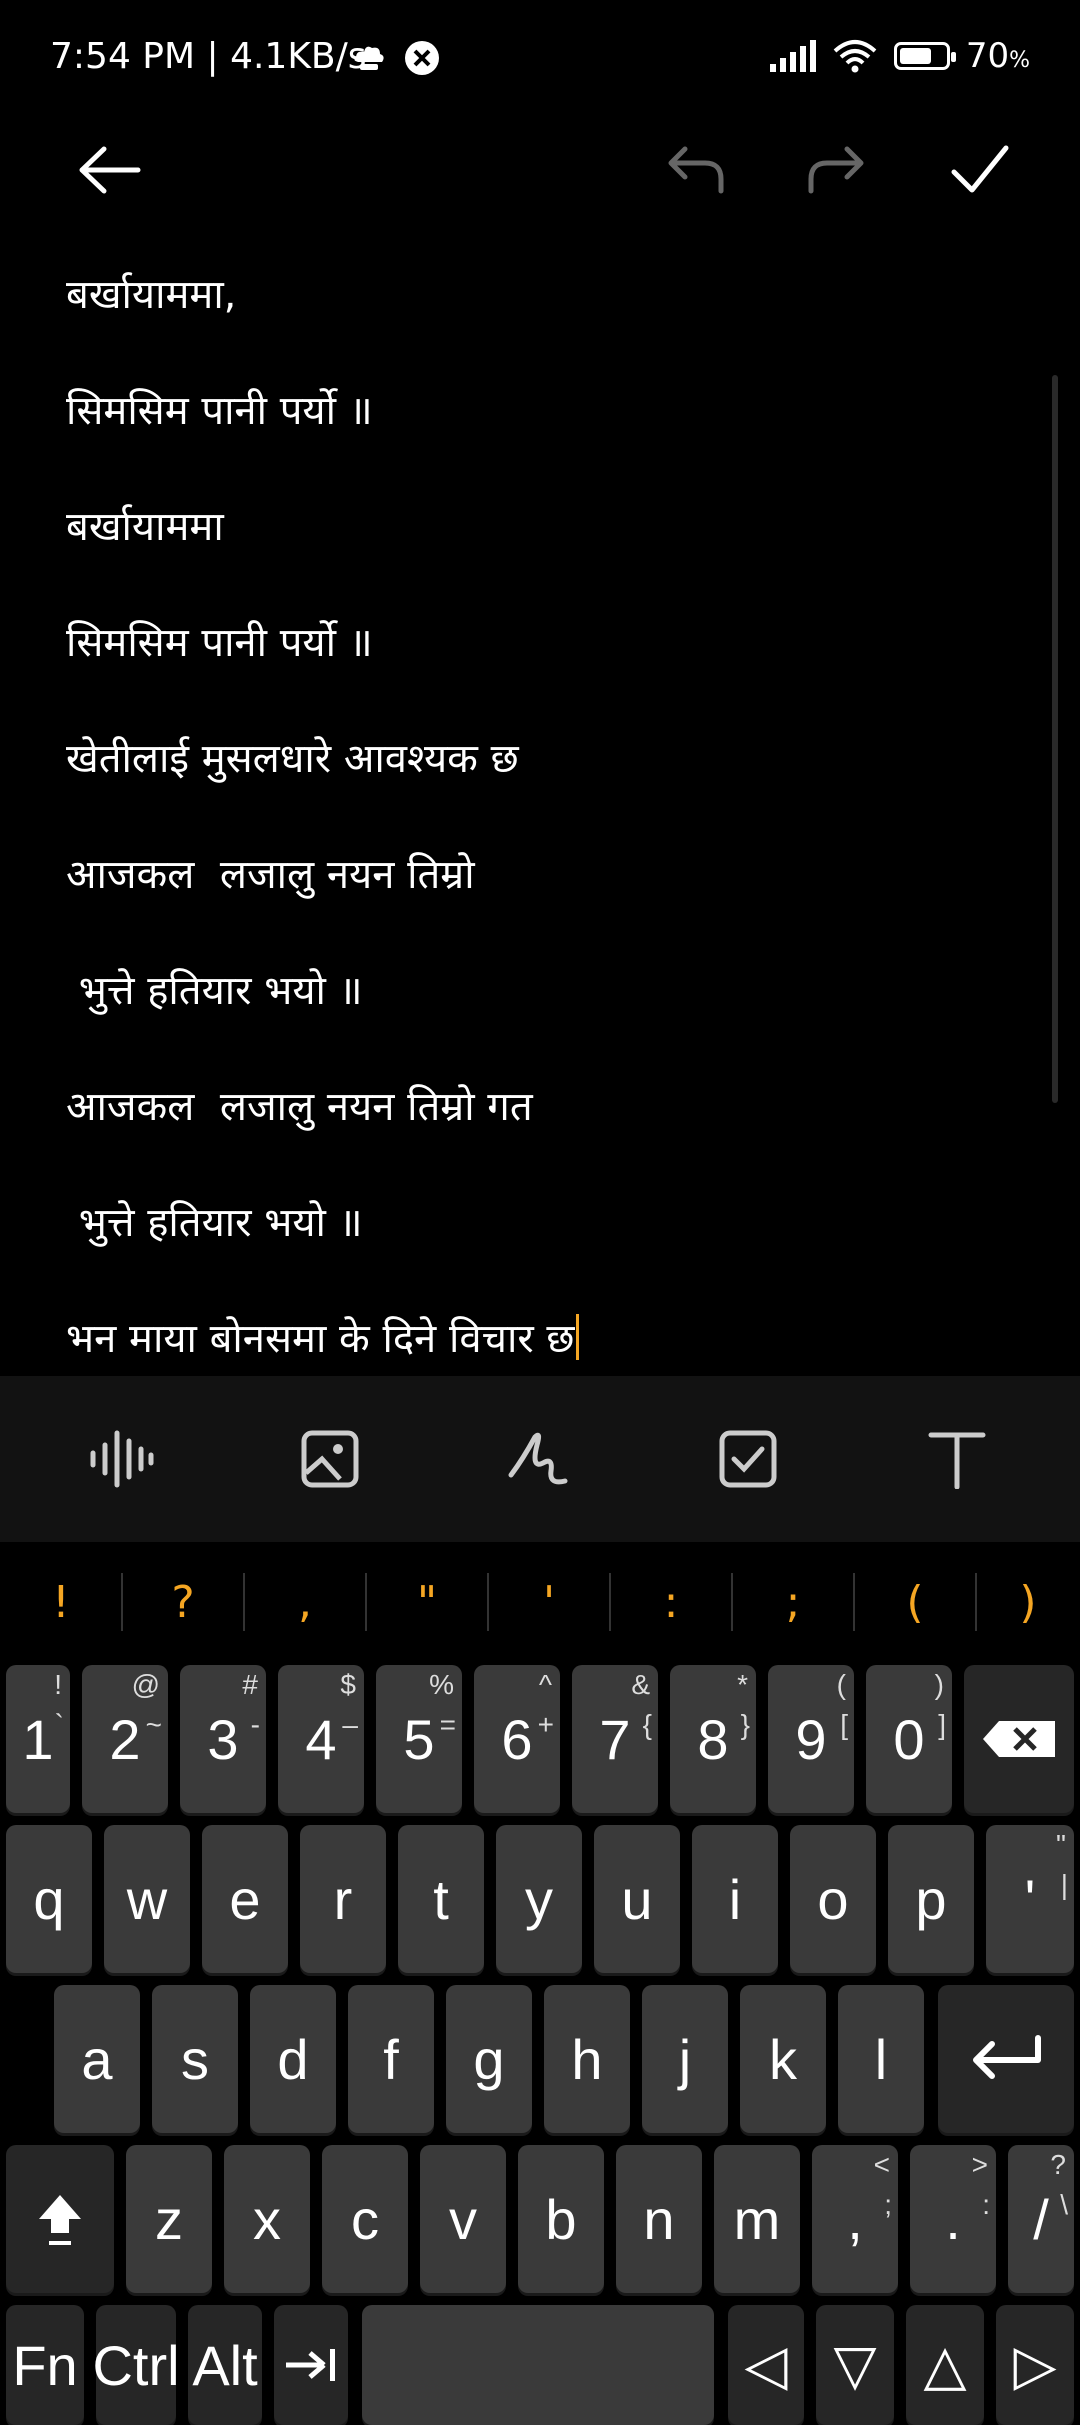  Describe the element at coordinates (792, 56) in the screenshot. I see `signal-icon` at that location.